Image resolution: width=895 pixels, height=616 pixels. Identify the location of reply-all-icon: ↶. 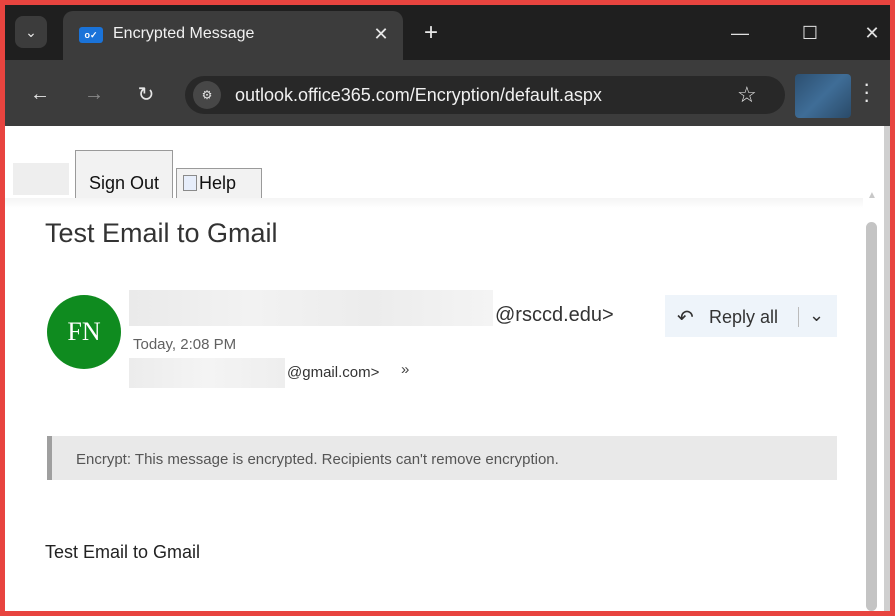
(685, 318).